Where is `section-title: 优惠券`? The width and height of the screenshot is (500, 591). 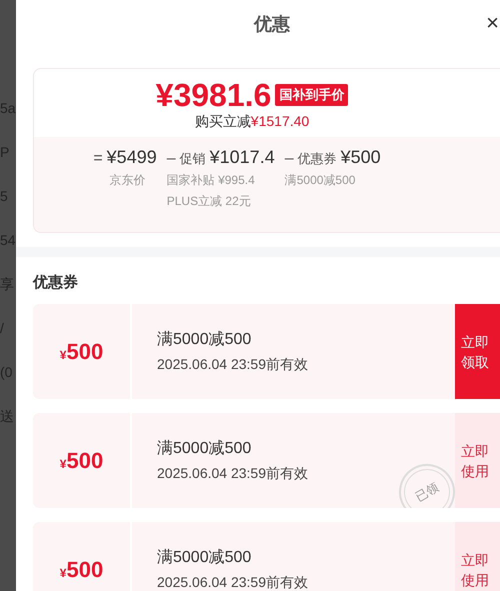
section-title: 优惠券 is located at coordinates (56, 282).